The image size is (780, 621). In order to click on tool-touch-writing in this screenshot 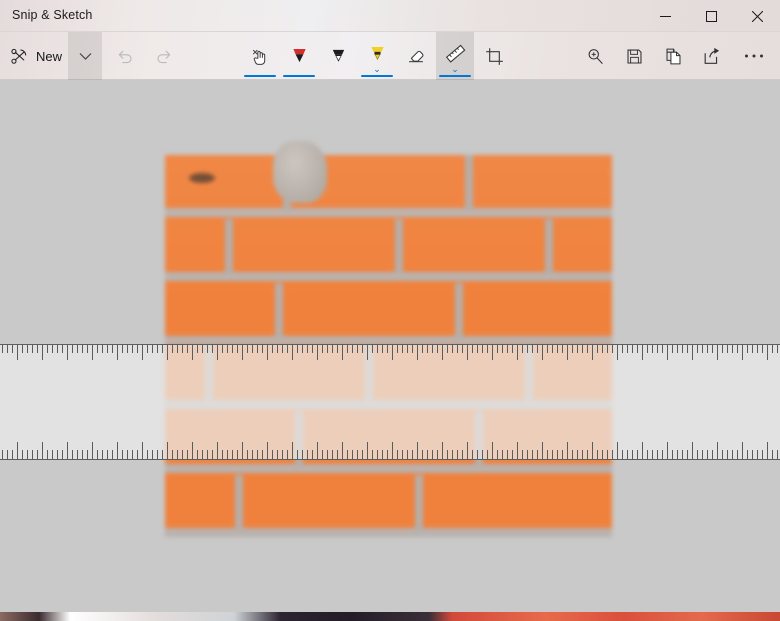, I will do `click(260, 56)`.